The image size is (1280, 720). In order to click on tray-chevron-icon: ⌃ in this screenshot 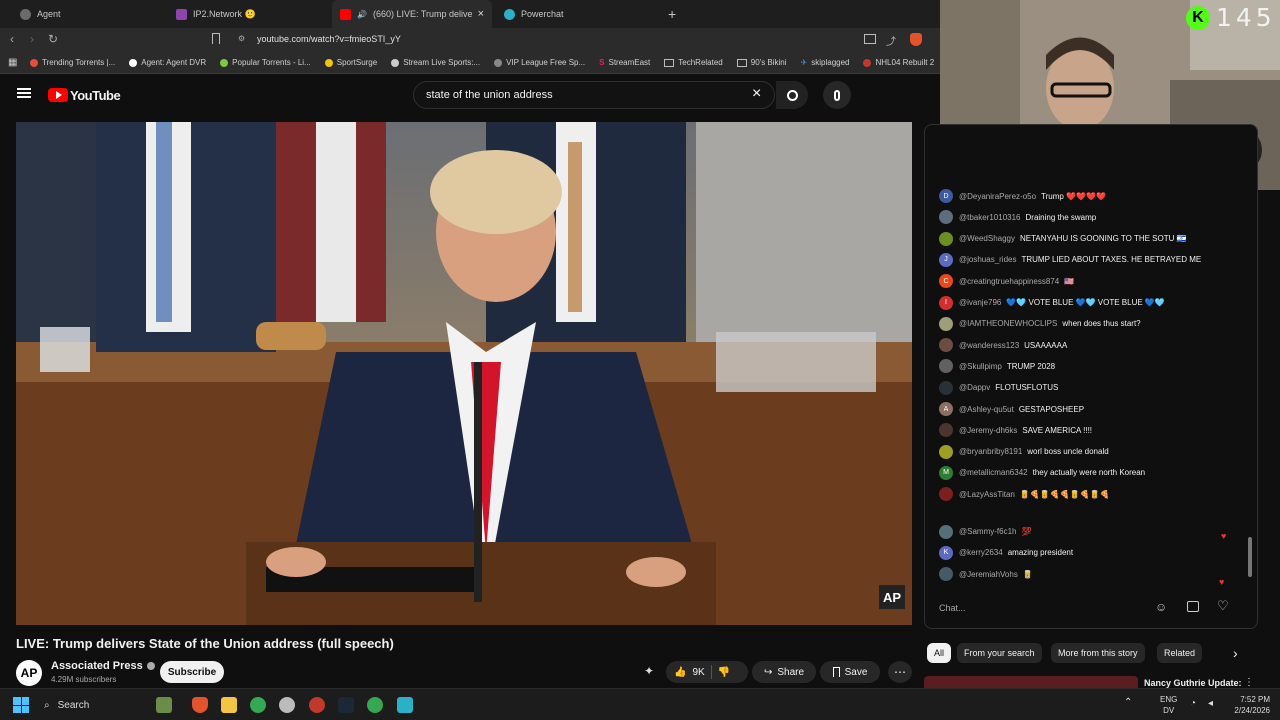, I will do `click(1128, 702)`.